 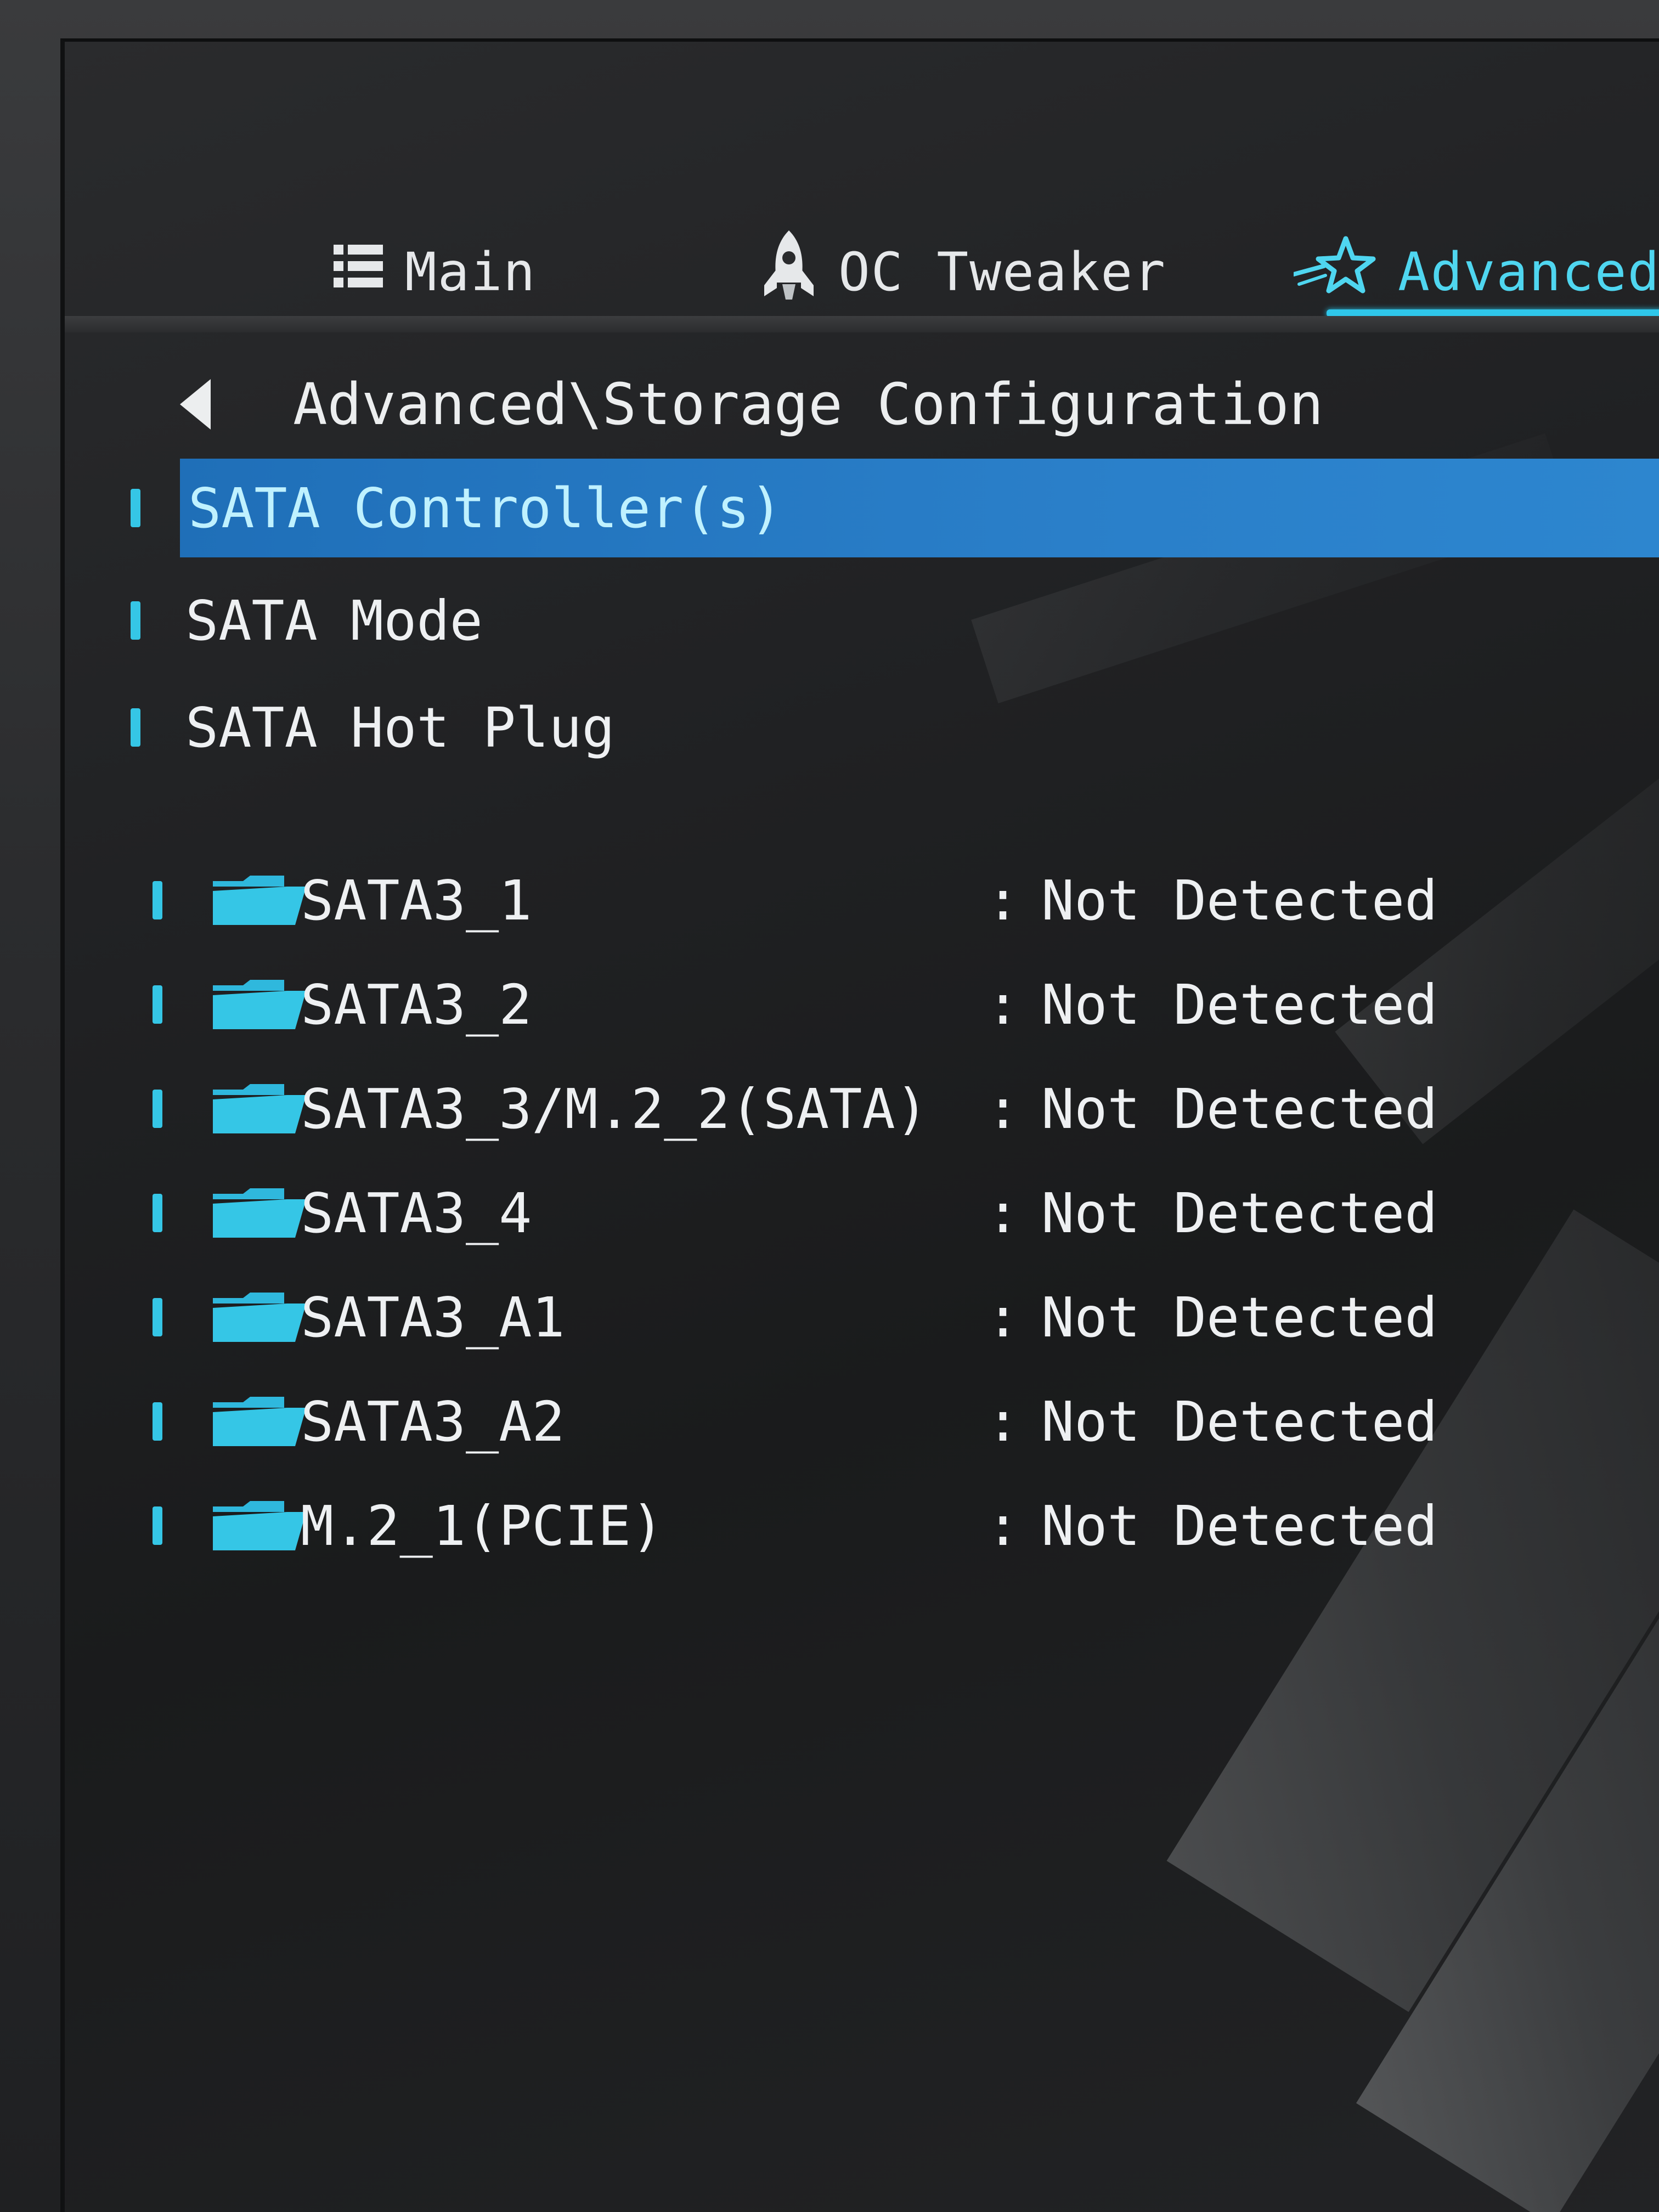 What do you see at coordinates (195, 405) in the screenshot?
I see `back-arrow-icon` at bounding box center [195, 405].